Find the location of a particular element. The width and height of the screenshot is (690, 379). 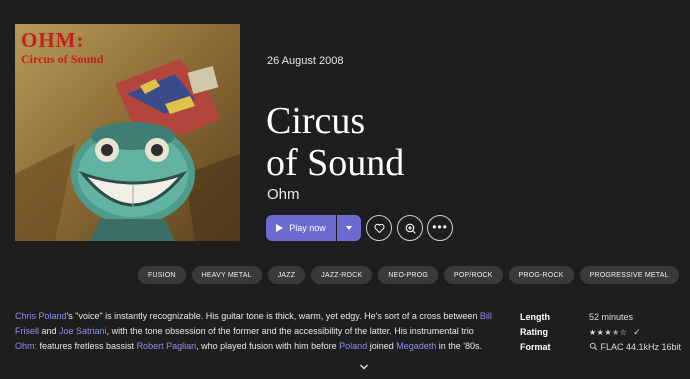

heart-icon is located at coordinates (379, 228).